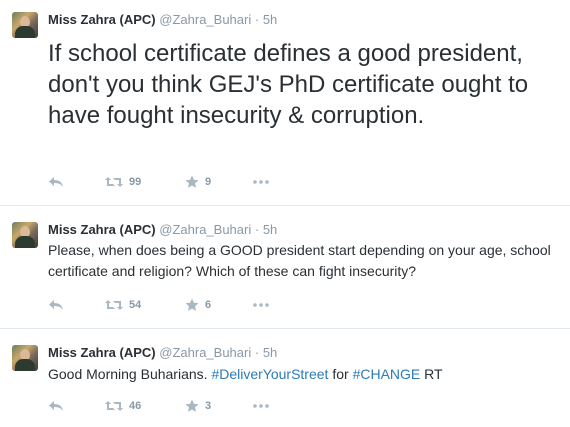 The image size is (570, 427). I want to click on retweet-count: 54, so click(135, 305).